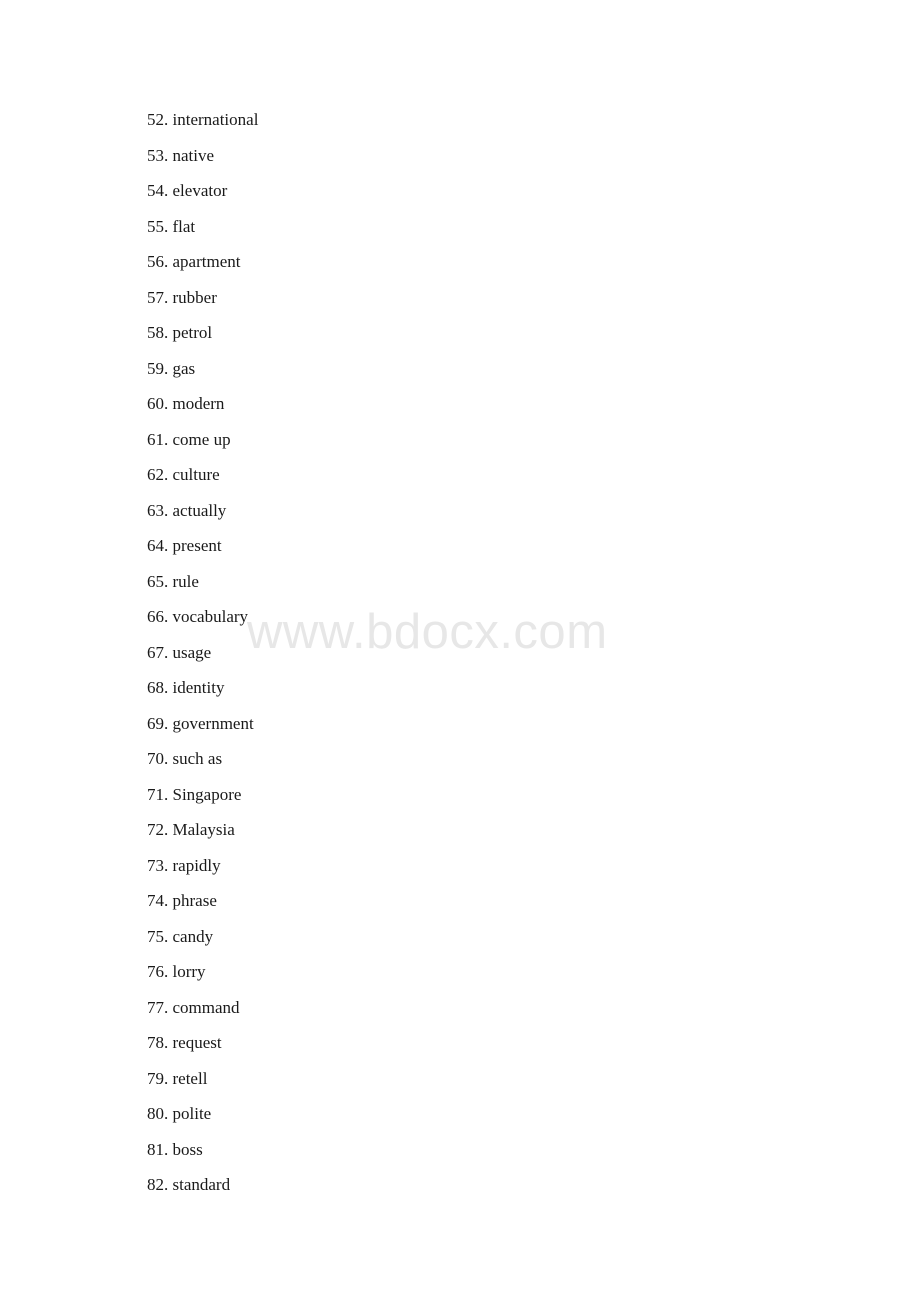 The width and height of the screenshot is (920, 1302). I want to click on vocabulary-item-number: 78., so click(158, 1042).